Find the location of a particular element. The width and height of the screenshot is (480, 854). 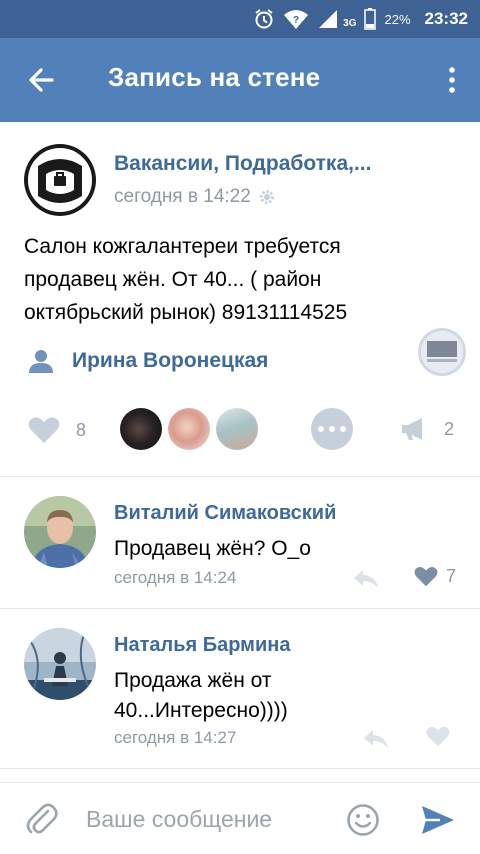

message-bar is located at coordinates (240, 818).